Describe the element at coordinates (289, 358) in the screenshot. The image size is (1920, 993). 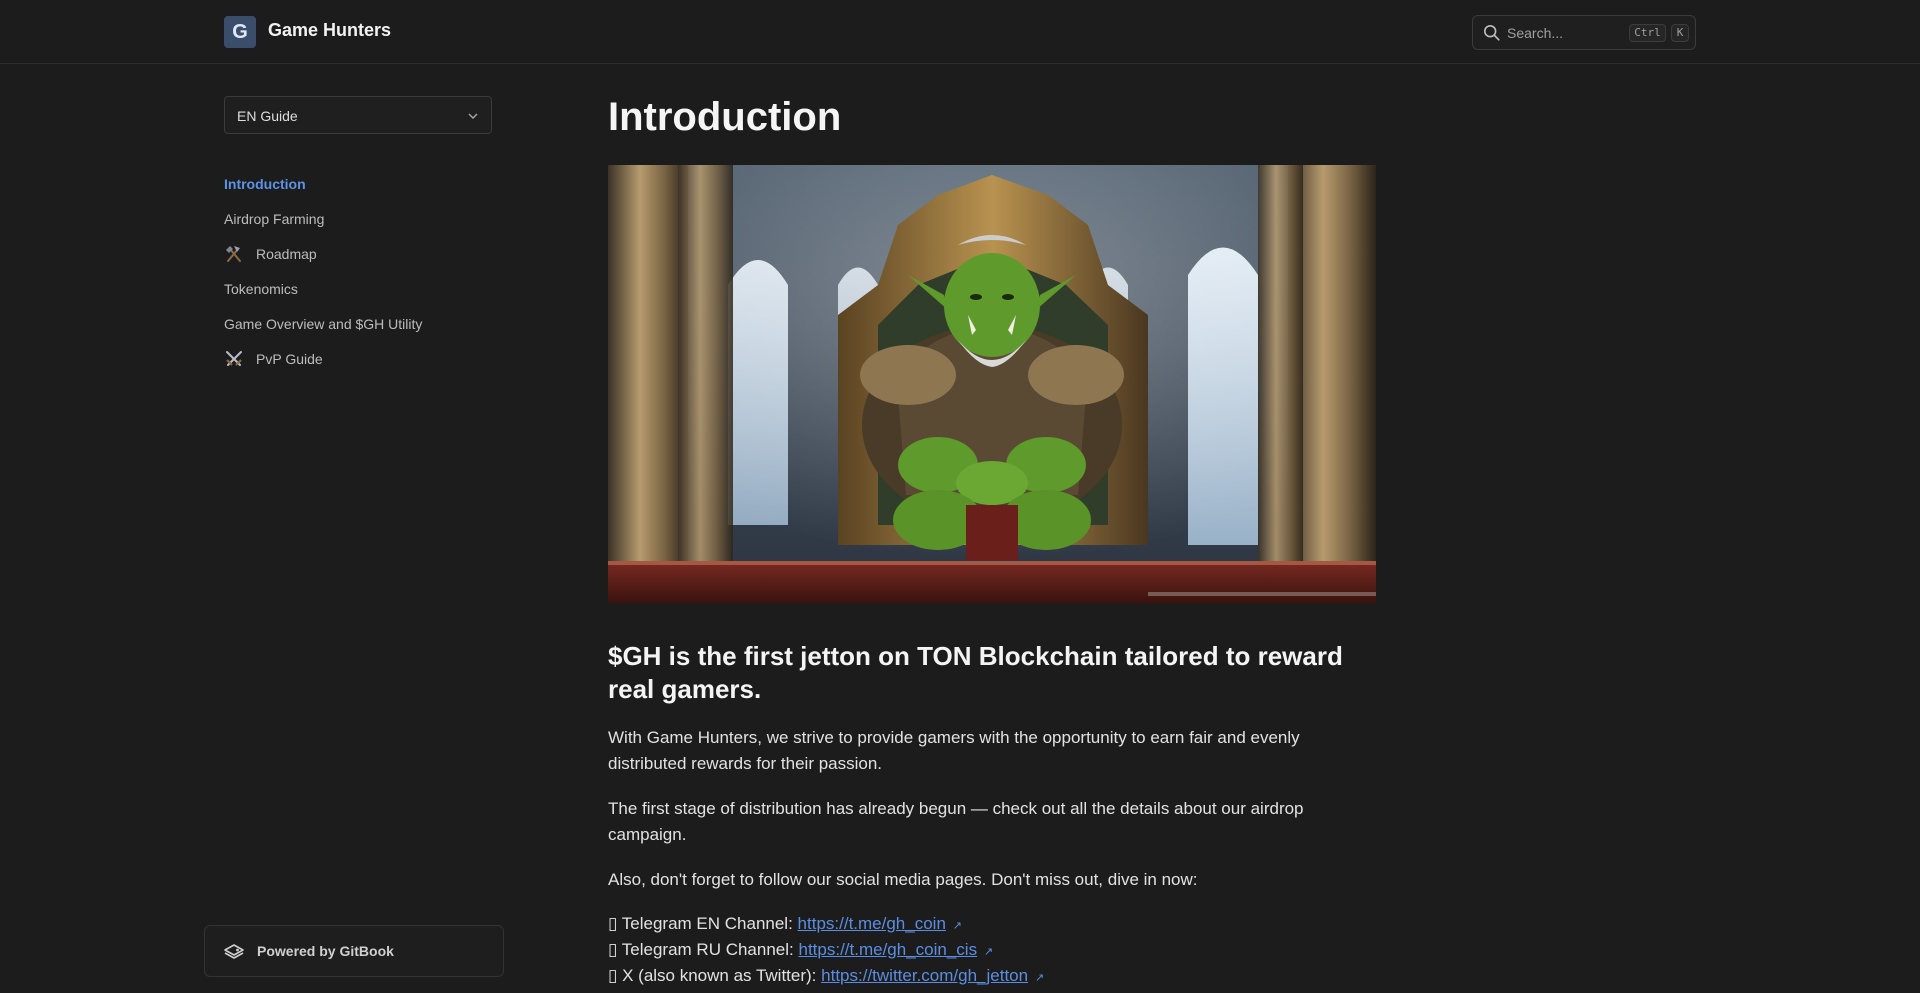
I see `sidebar-item-label: PvP Guide` at that location.